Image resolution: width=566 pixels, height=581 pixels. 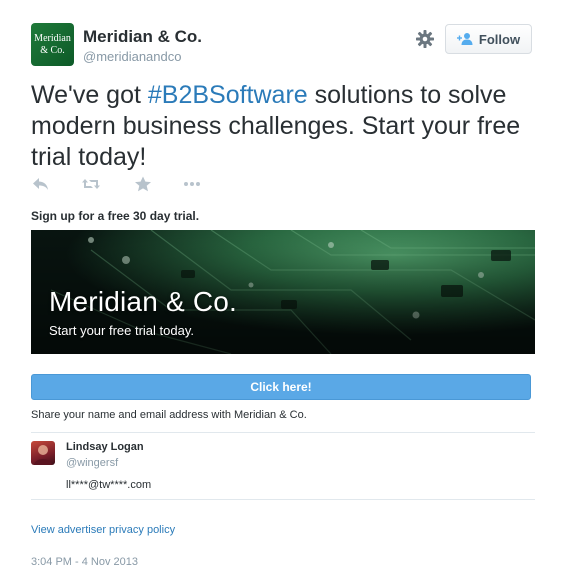 I want to click on add-user-icon, so click(x=464, y=39).